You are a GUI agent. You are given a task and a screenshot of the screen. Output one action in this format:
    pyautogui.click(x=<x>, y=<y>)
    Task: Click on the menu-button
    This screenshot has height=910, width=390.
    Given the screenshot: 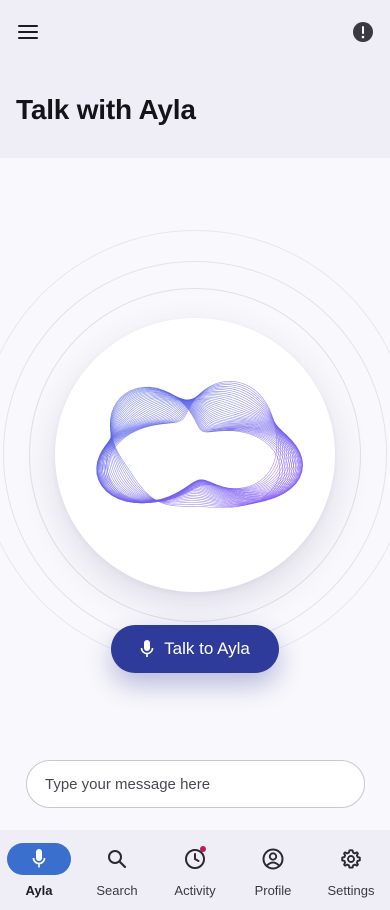 What is the action you would take?
    pyautogui.click(x=28, y=32)
    